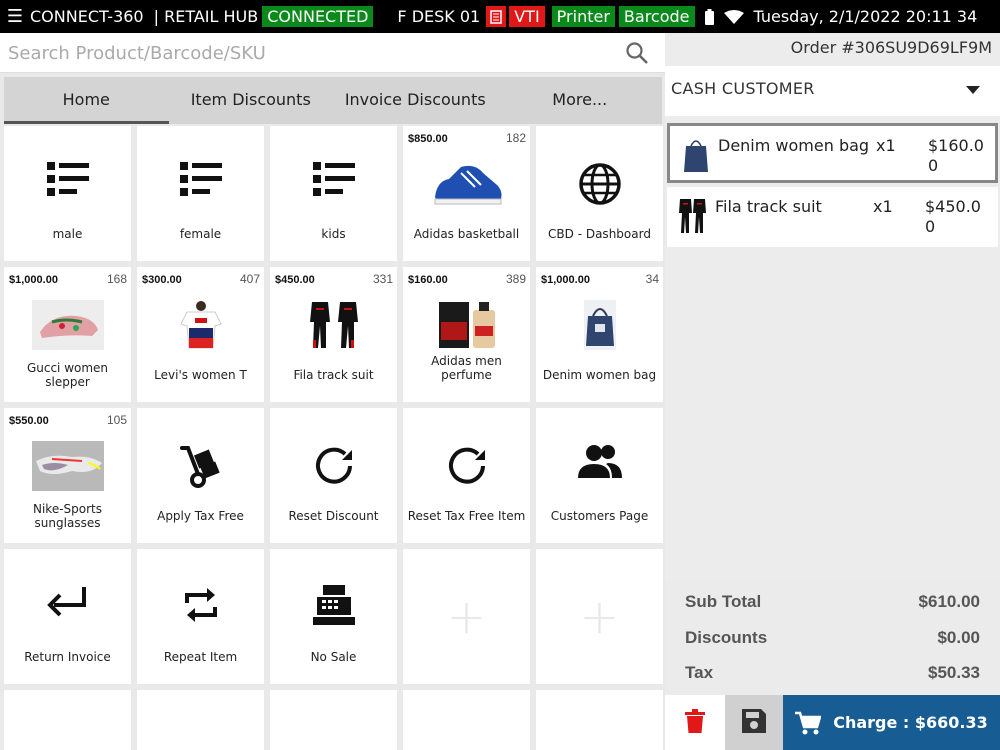  Describe the element at coordinates (832, 153) in the screenshot. I see `order-line-item: Denim women bag x1 $160.00` at that location.